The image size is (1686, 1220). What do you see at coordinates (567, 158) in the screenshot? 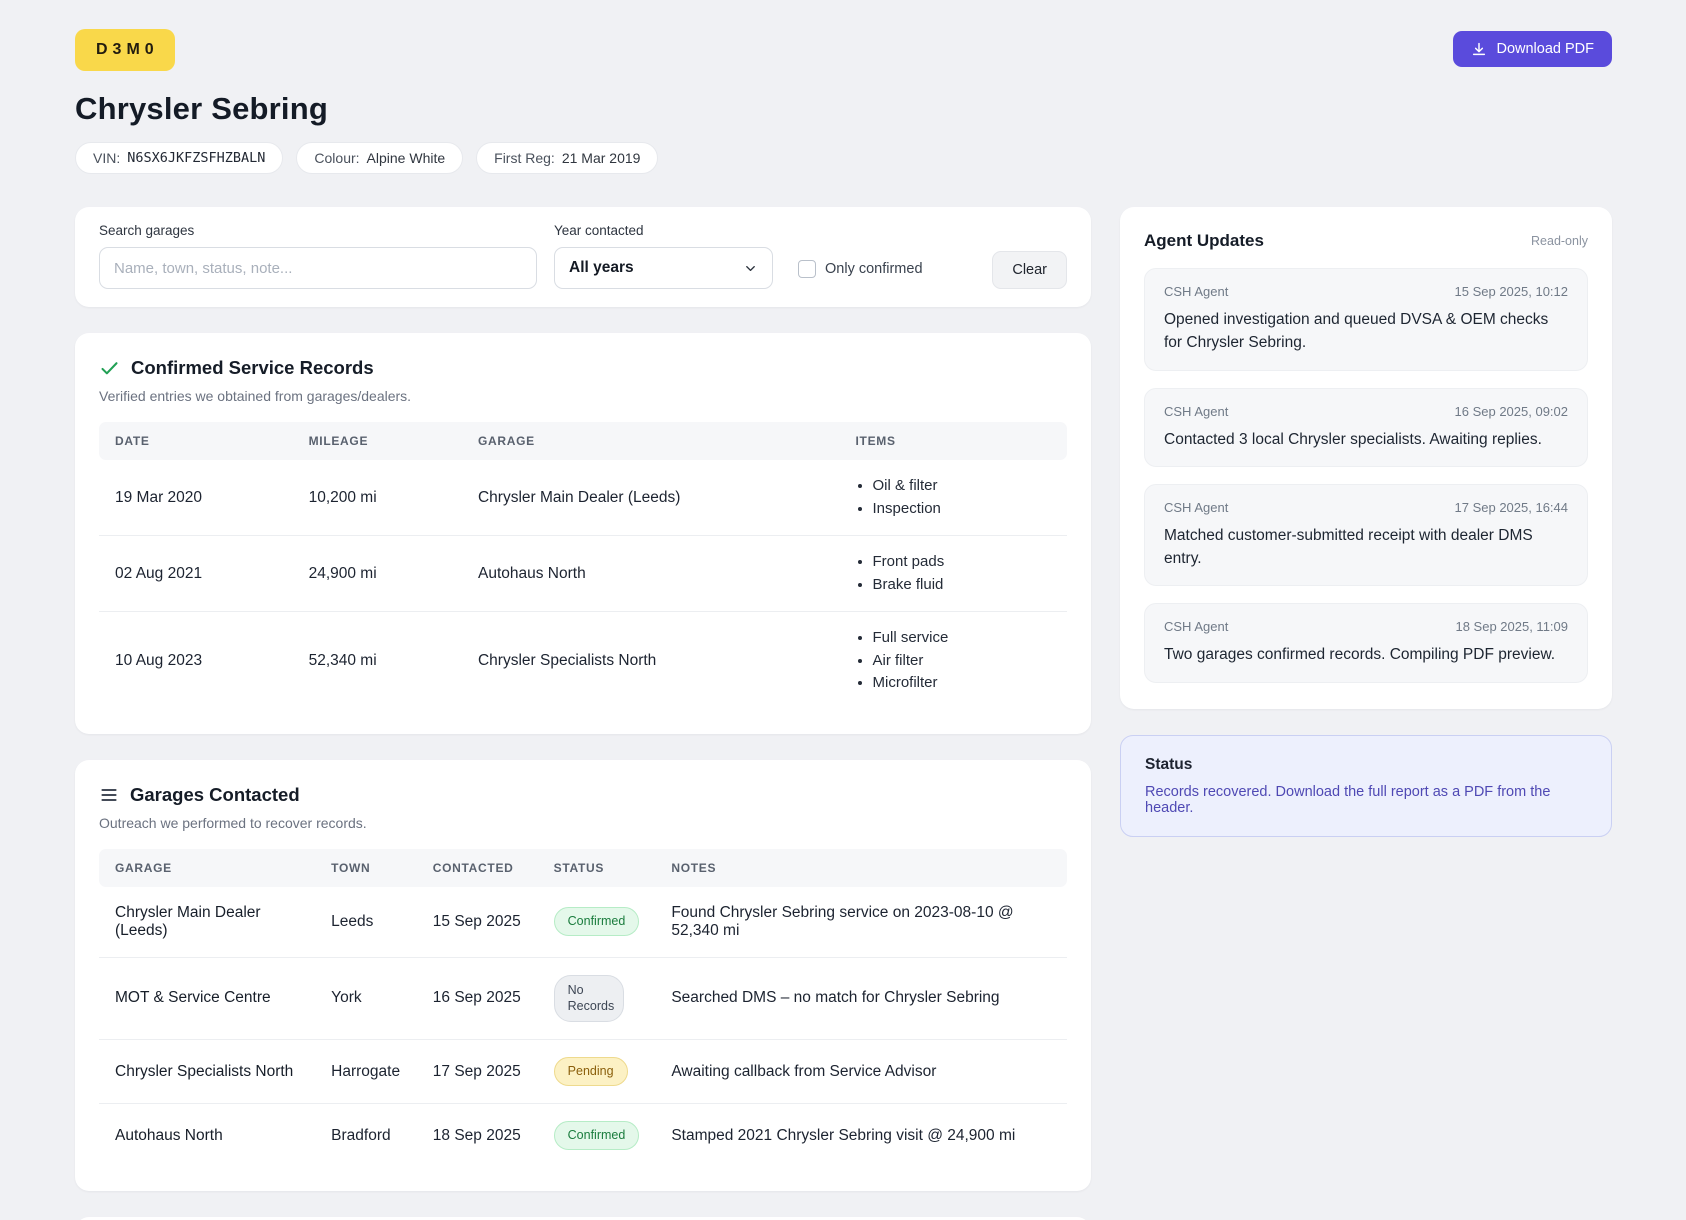
I see `first-reg-chip: First Reg: 21 Mar 2019` at bounding box center [567, 158].